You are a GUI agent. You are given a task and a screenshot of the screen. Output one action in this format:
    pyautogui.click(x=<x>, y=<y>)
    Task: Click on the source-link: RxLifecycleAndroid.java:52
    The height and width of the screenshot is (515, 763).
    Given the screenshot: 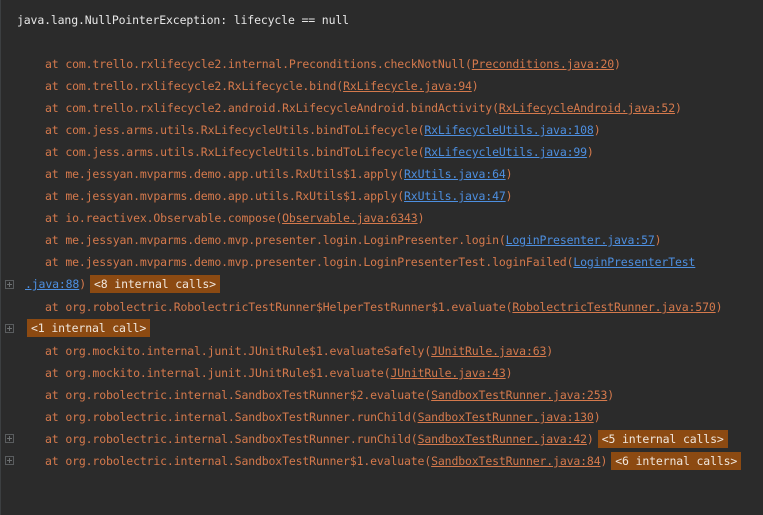 What is the action you would take?
    pyautogui.click(x=587, y=108)
    